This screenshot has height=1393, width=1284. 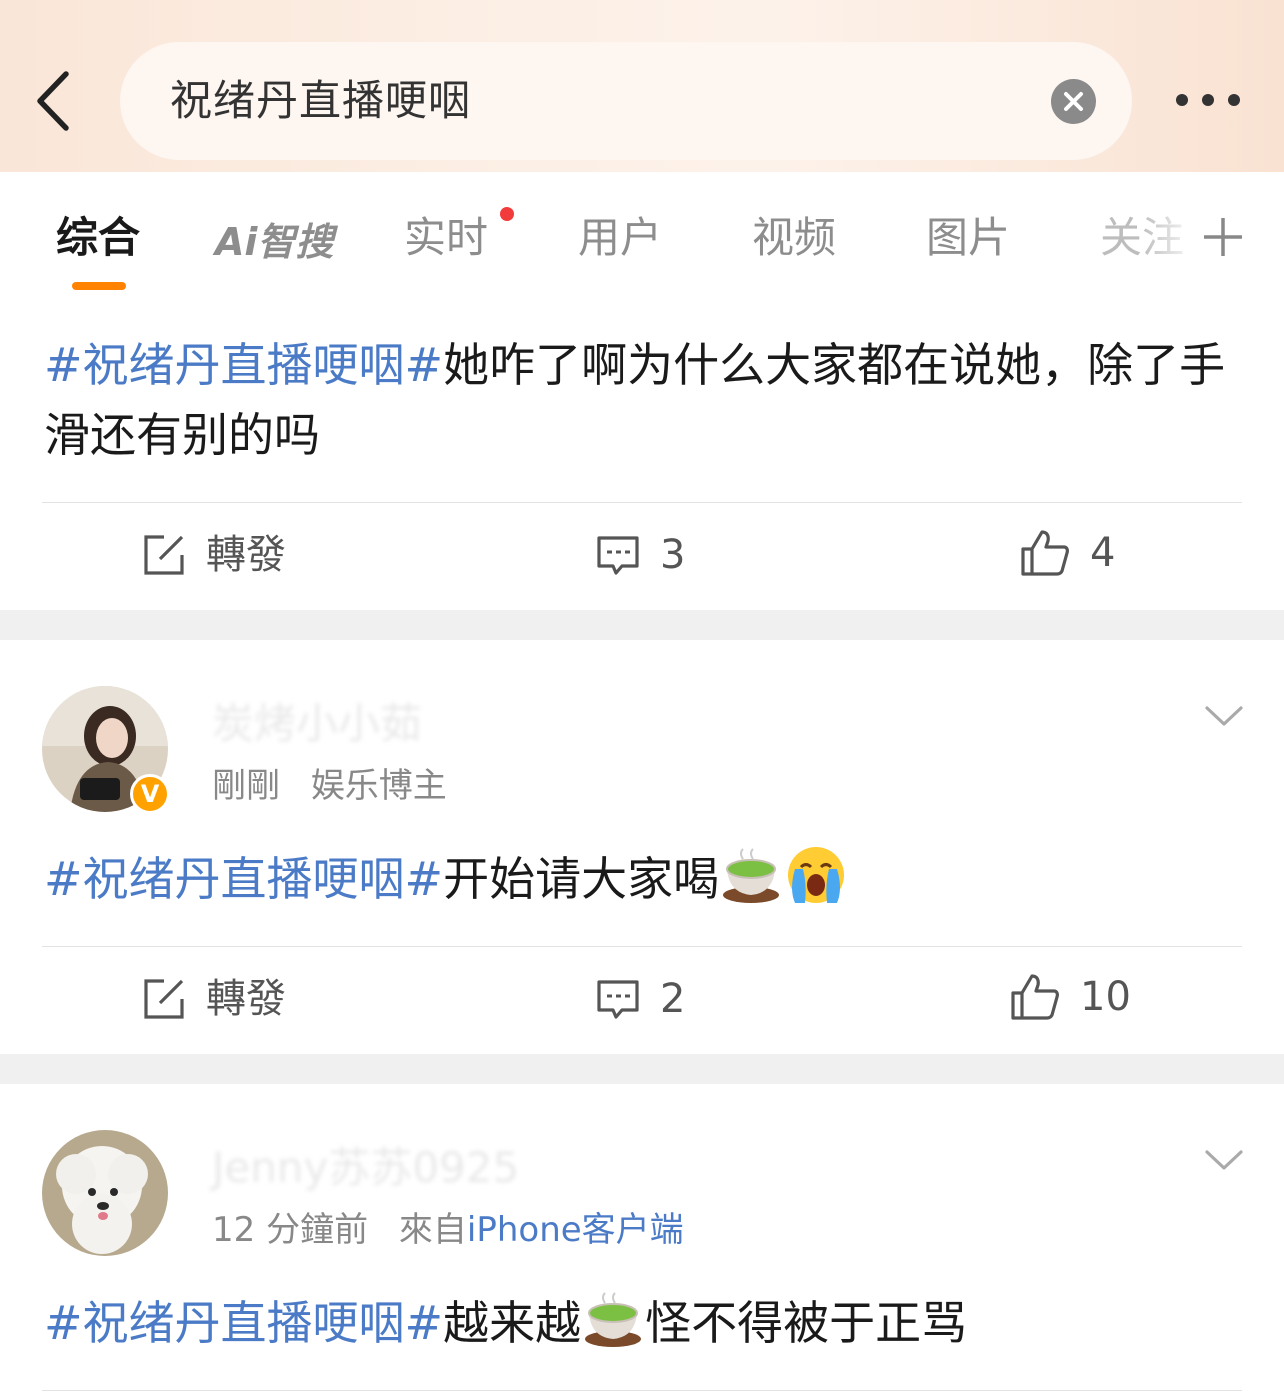 What do you see at coordinates (816, 875) in the screenshot?
I see `crying-emoji-icon` at bounding box center [816, 875].